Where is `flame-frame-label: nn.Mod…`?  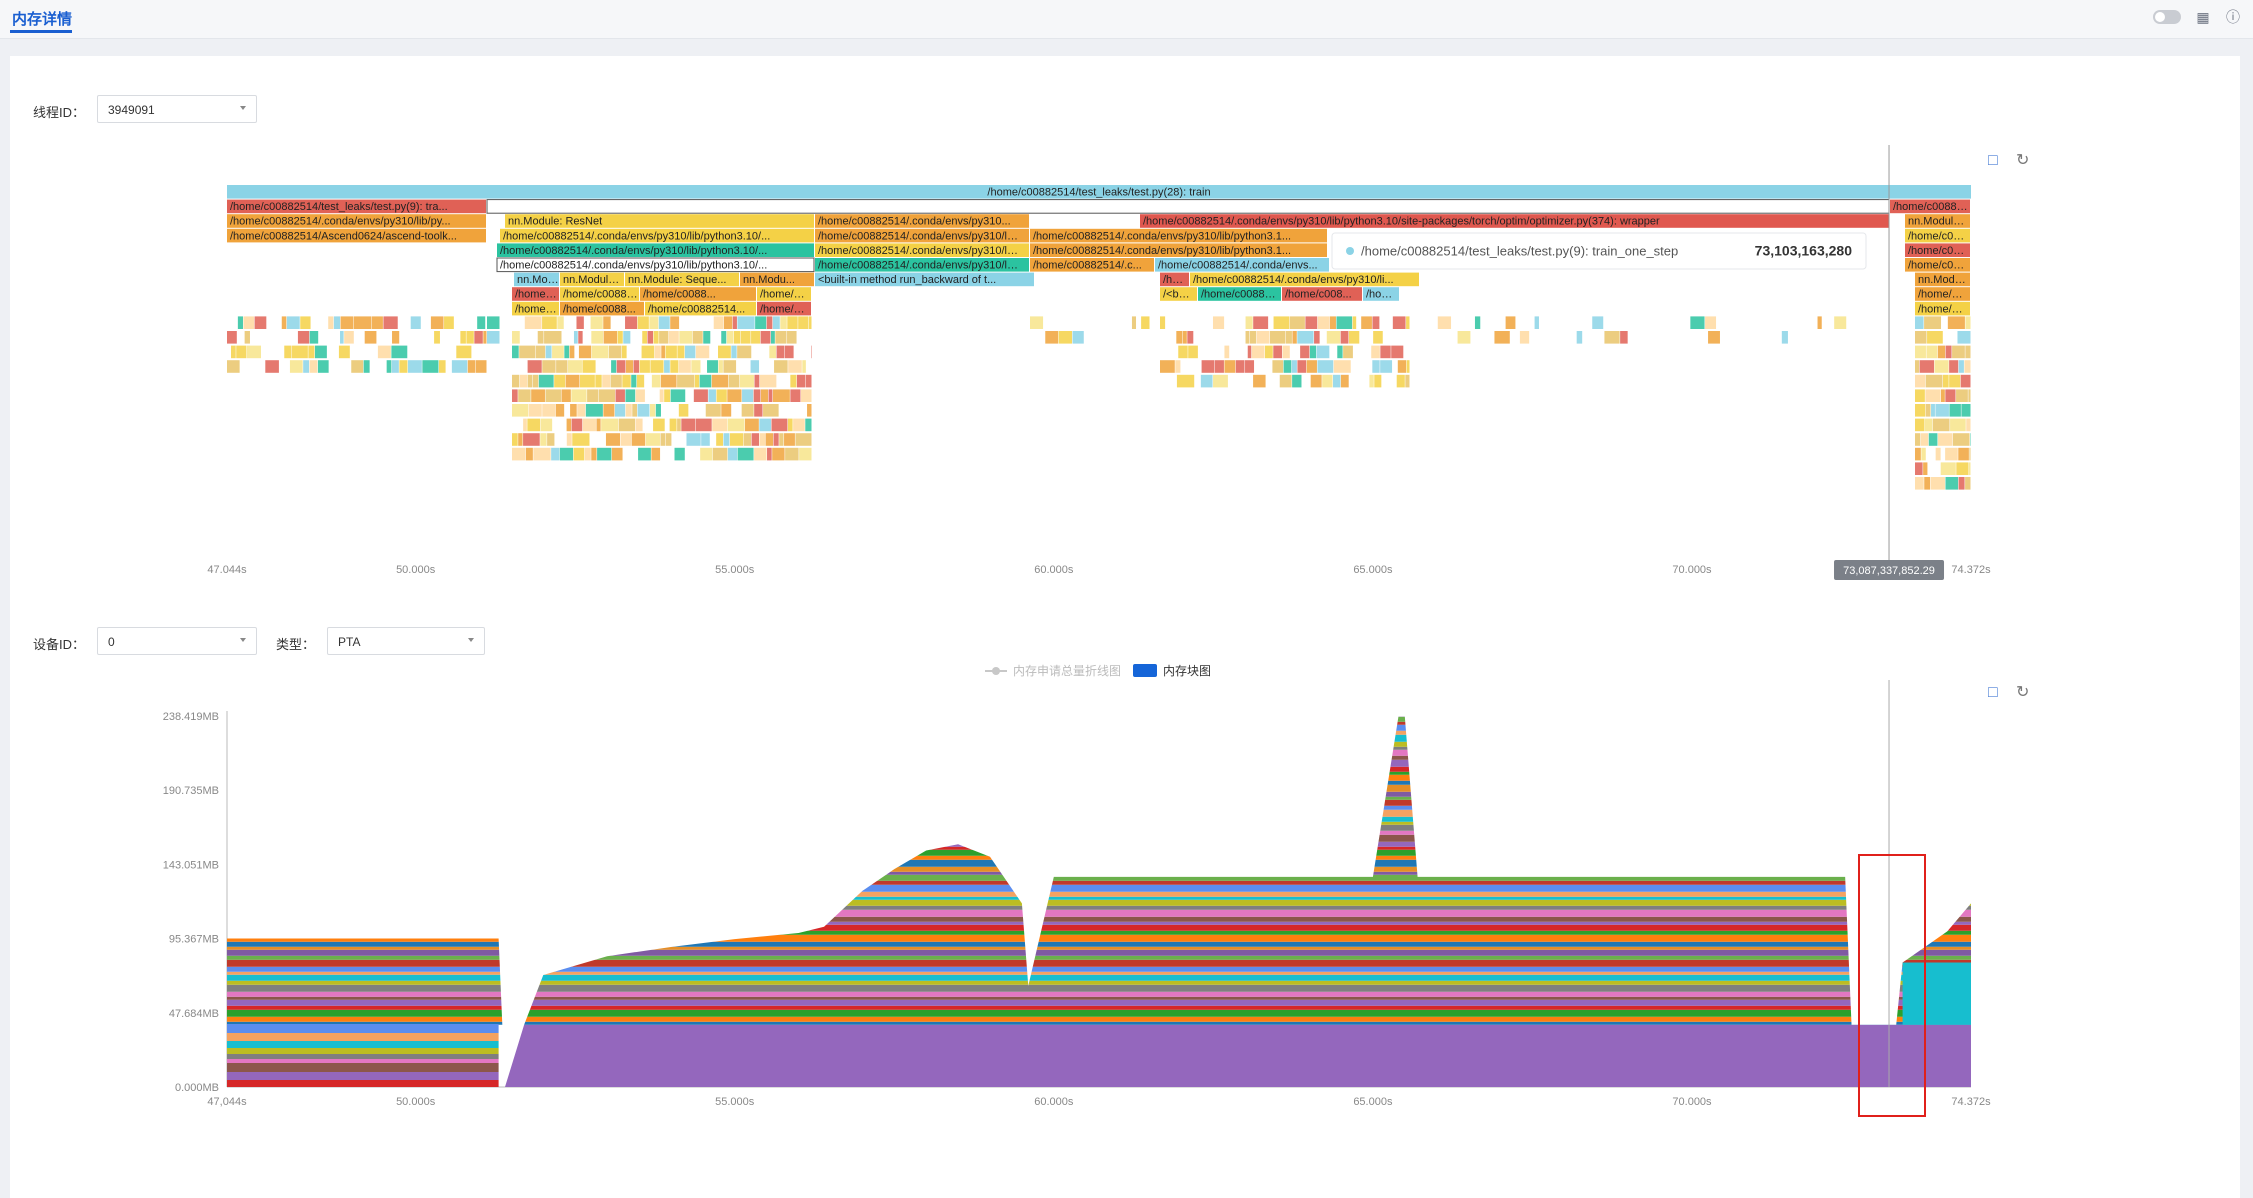 flame-frame-label: nn.Mod… is located at coordinates (1942, 280).